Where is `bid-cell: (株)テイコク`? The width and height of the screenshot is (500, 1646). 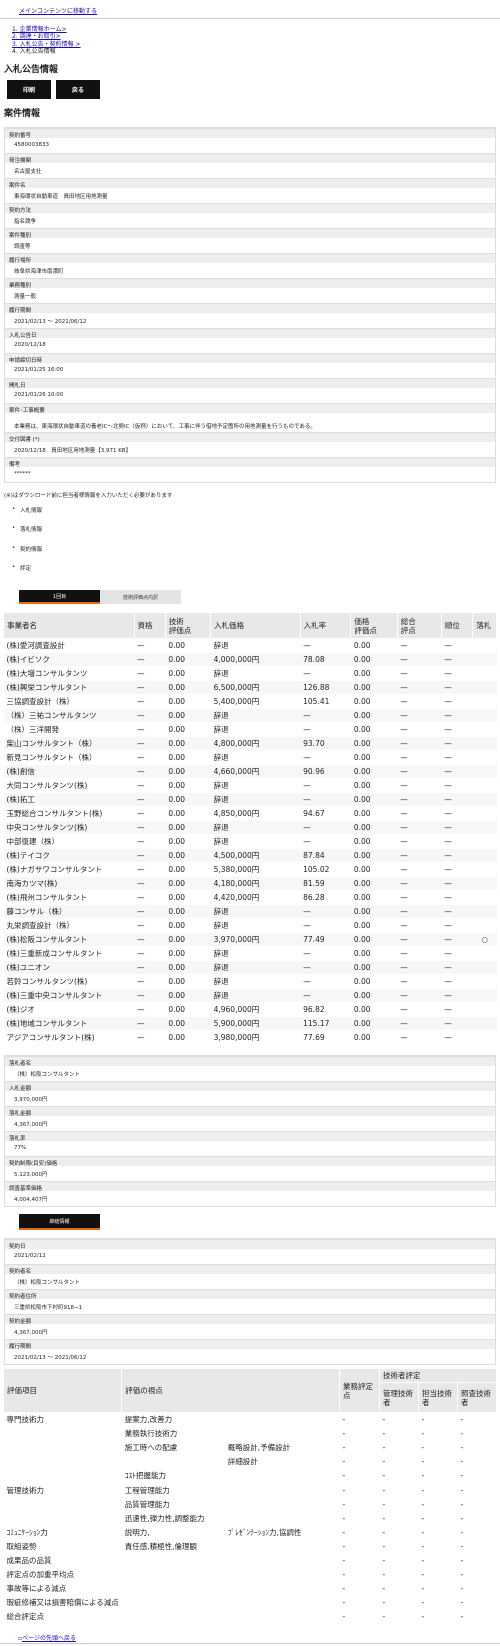
bid-cell: (株)テイコク is located at coordinates (69, 855).